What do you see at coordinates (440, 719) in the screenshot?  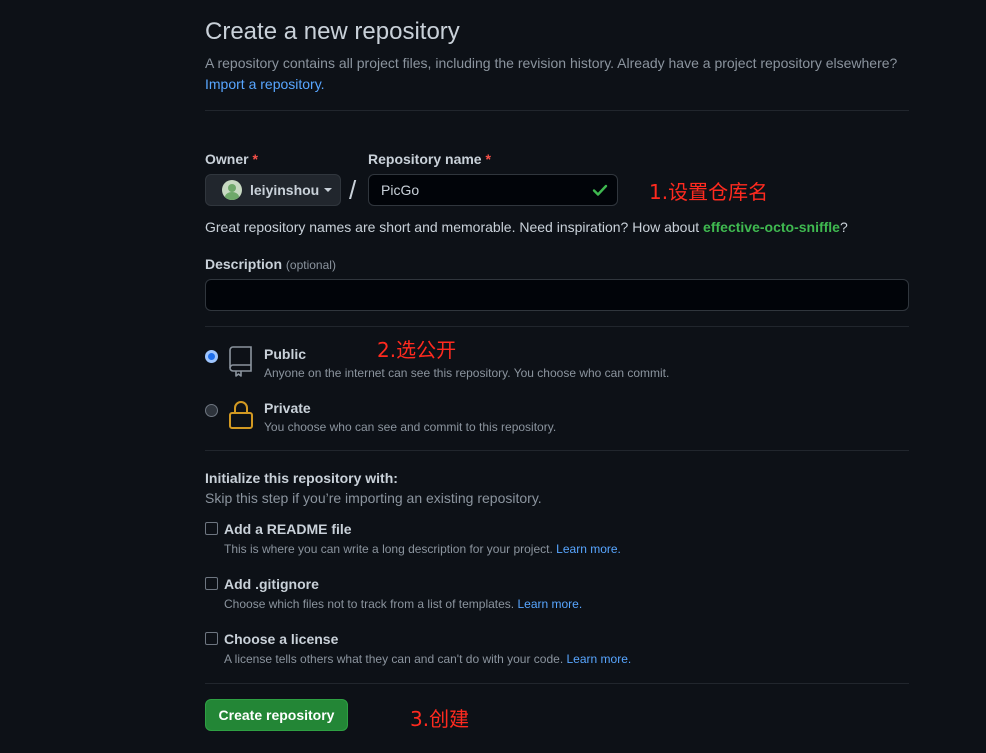 I see `annotation-step3: 3.创建` at bounding box center [440, 719].